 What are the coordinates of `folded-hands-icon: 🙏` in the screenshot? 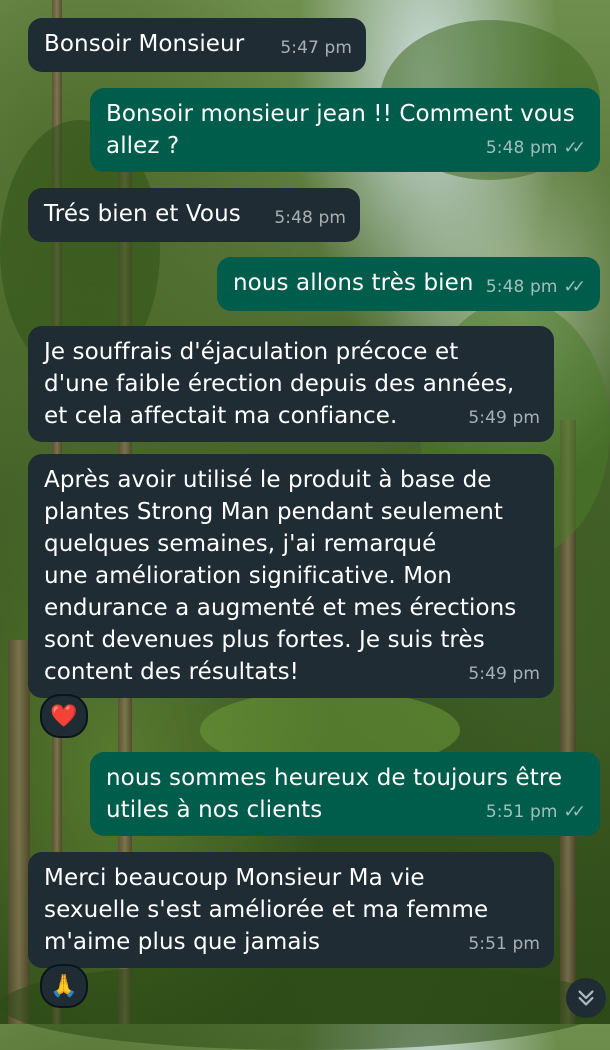 It's located at (64, 986).